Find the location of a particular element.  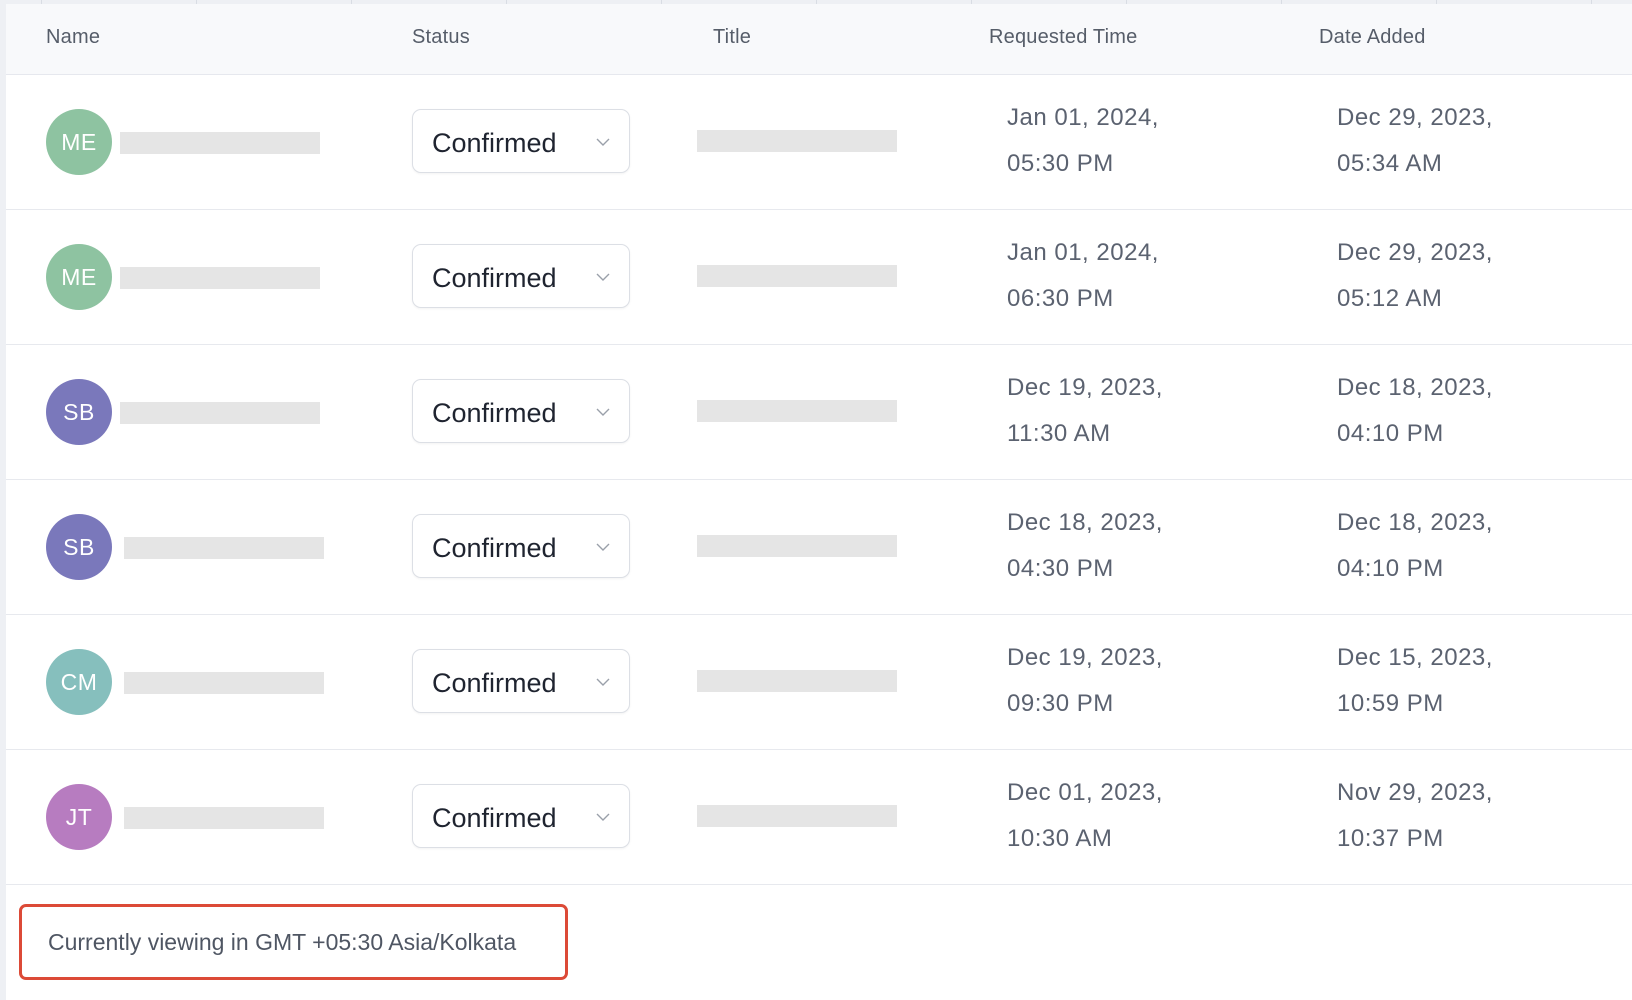

column-header-requested-time: Requested Time is located at coordinates (1063, 37).